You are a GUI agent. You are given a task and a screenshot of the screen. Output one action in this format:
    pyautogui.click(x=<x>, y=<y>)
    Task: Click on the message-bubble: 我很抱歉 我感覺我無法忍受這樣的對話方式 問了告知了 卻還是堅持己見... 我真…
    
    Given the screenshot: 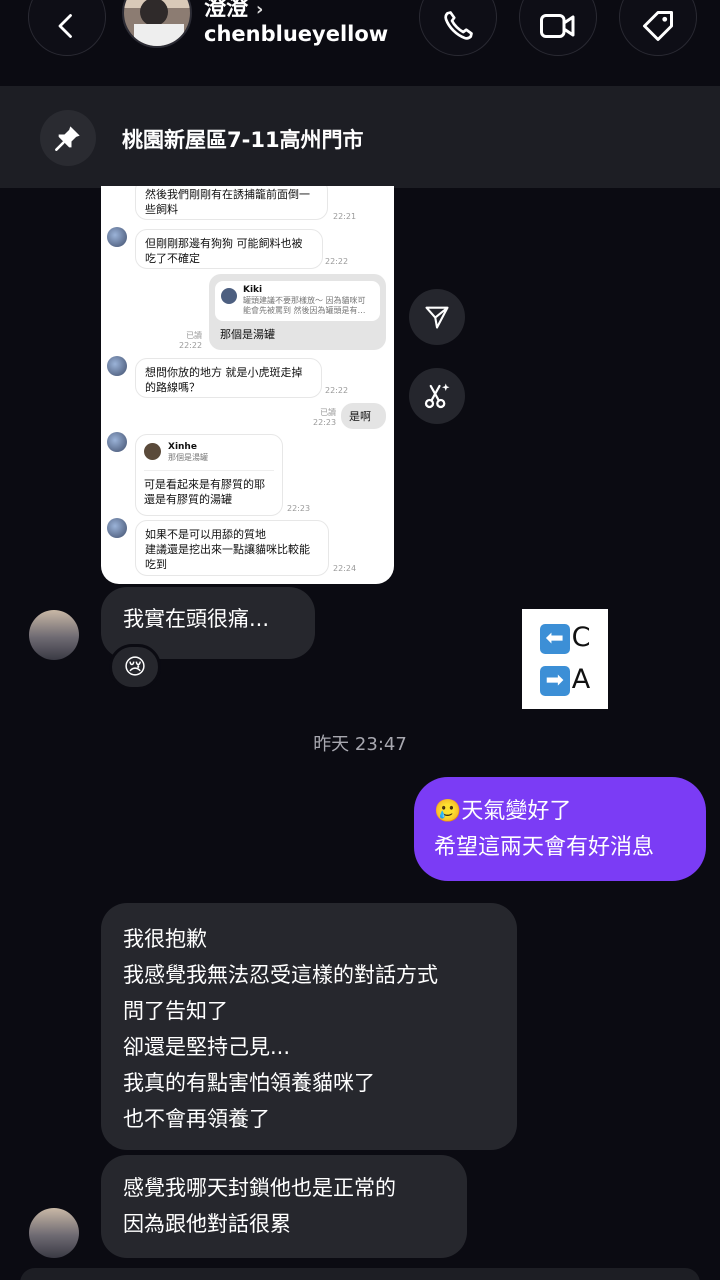 What is the action you would take?
    pyautogui.click(x=309, y=1026)
    